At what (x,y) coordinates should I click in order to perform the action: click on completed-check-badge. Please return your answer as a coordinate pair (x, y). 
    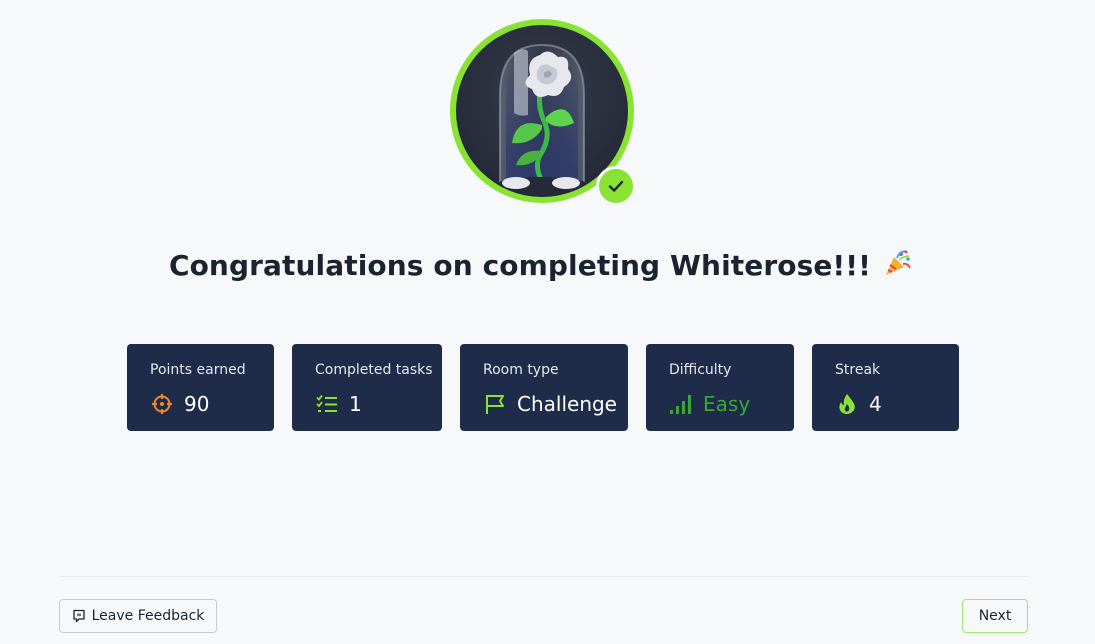
    Looking at the image, I should click on (616, 186).